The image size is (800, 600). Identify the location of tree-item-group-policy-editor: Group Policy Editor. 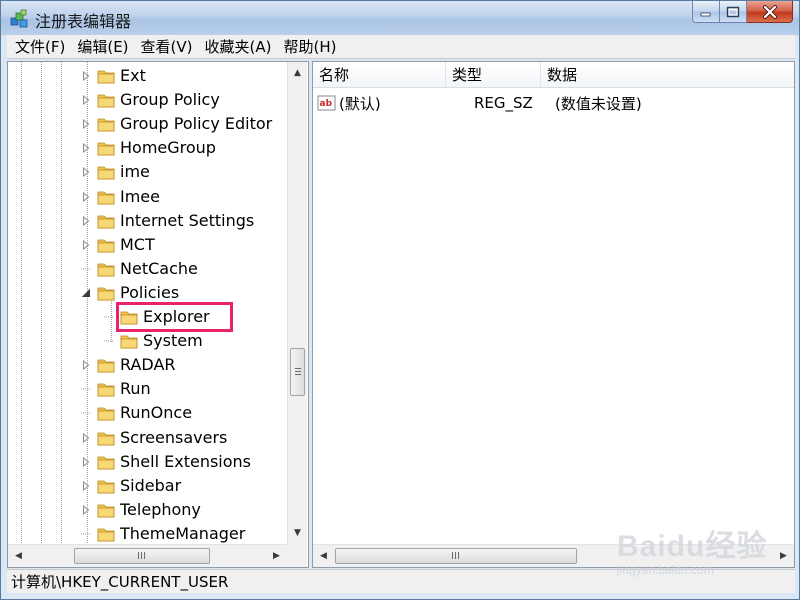
(176, 124).